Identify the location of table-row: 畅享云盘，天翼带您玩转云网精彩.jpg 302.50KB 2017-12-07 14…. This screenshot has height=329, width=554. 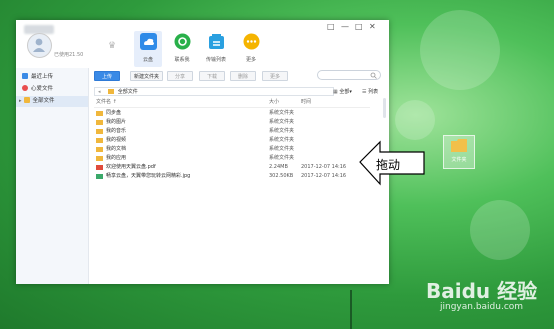
(232, 176).